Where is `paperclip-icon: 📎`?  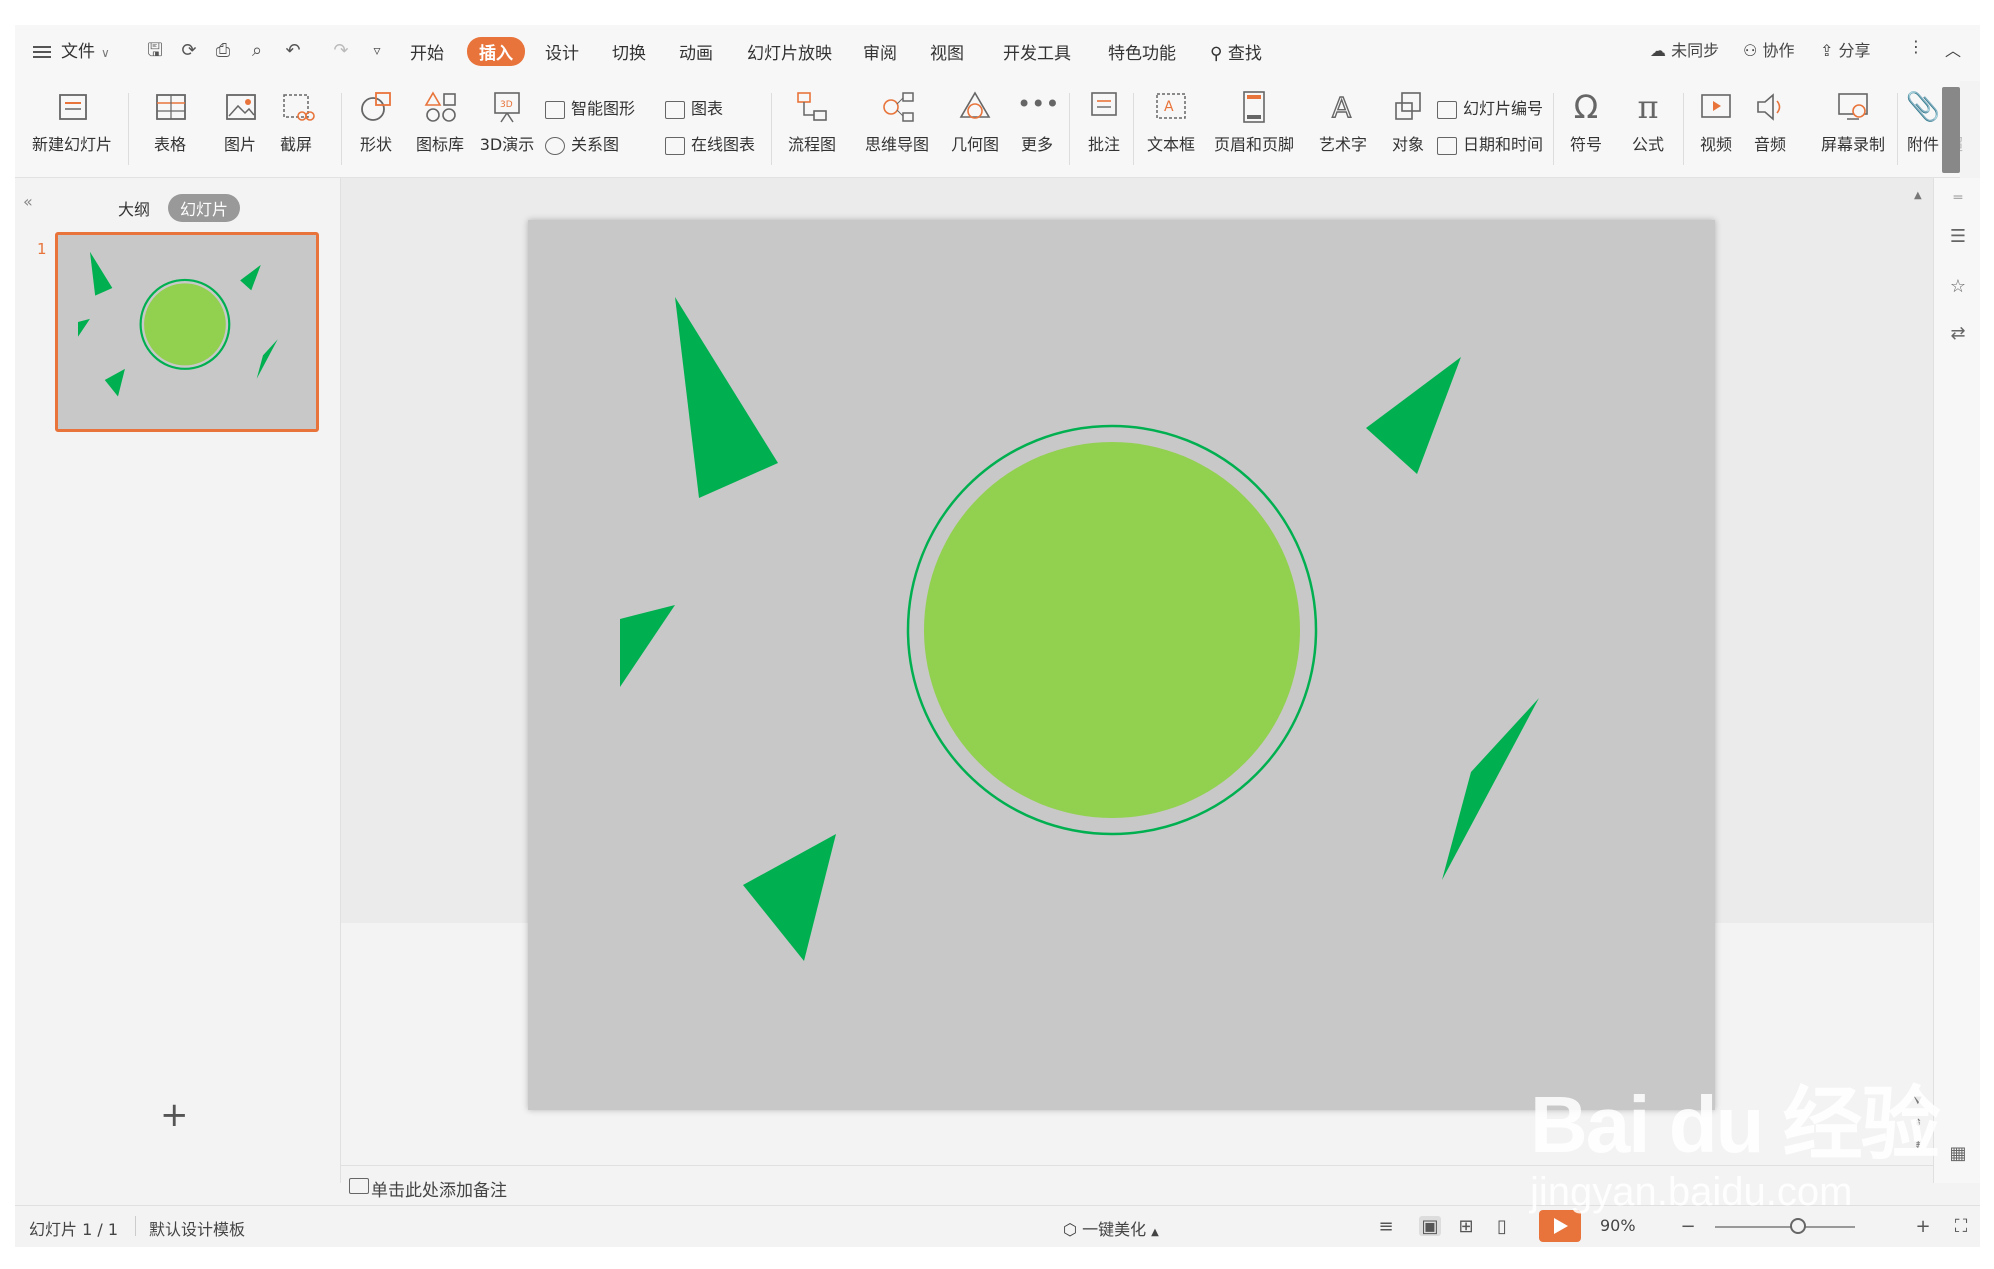
paperclip-icon: 📎 is located at coordinates (1923, 106).